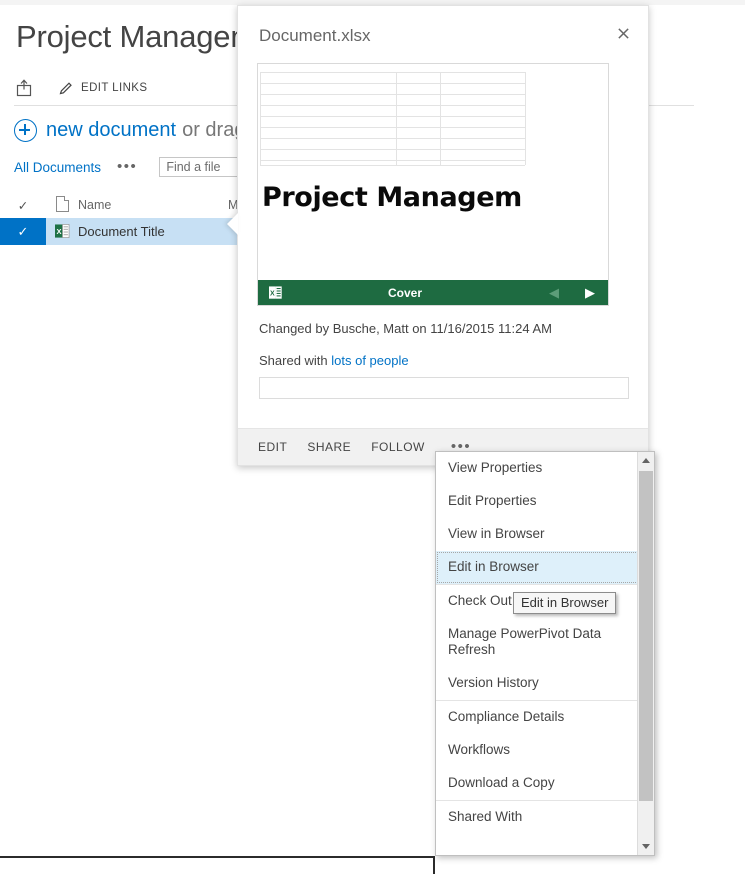  What do you see at coordinates (554, 293) in the screenshot?
I see `triangle-left-icon: ◀` at bounding box center [554, 293].